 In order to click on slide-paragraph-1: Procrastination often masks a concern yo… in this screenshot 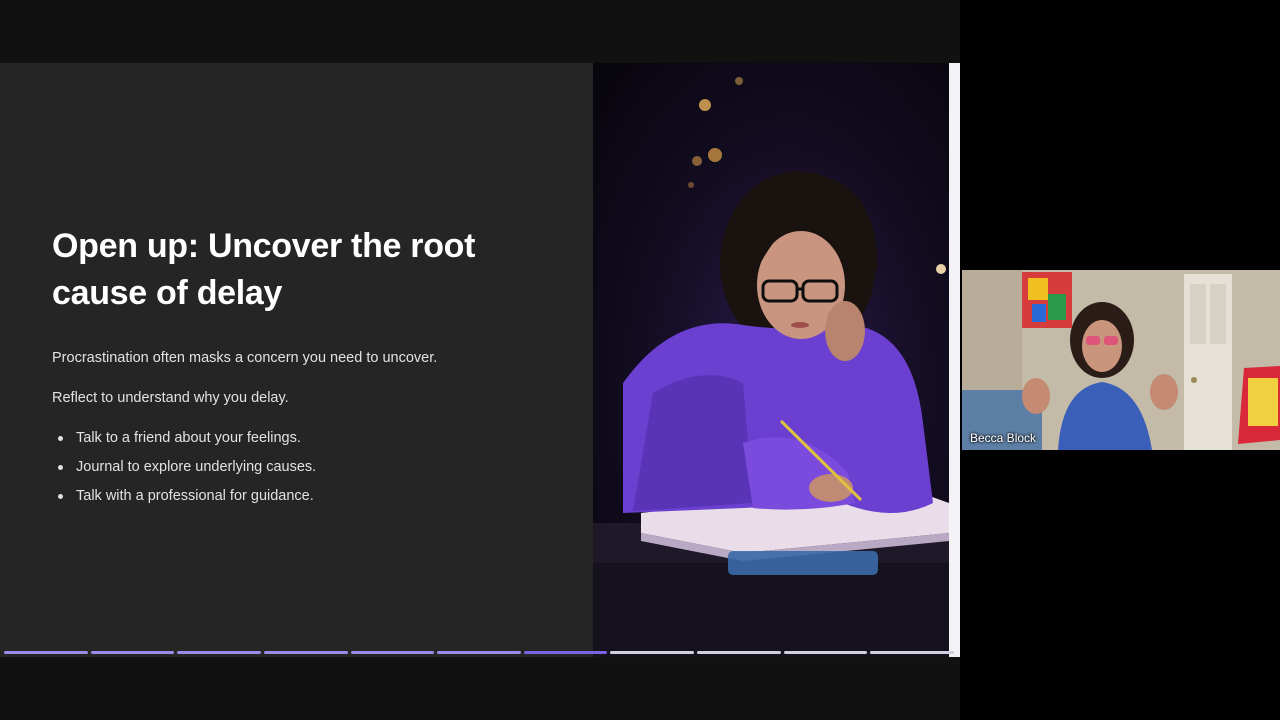, I will do `click(245, 358)`.